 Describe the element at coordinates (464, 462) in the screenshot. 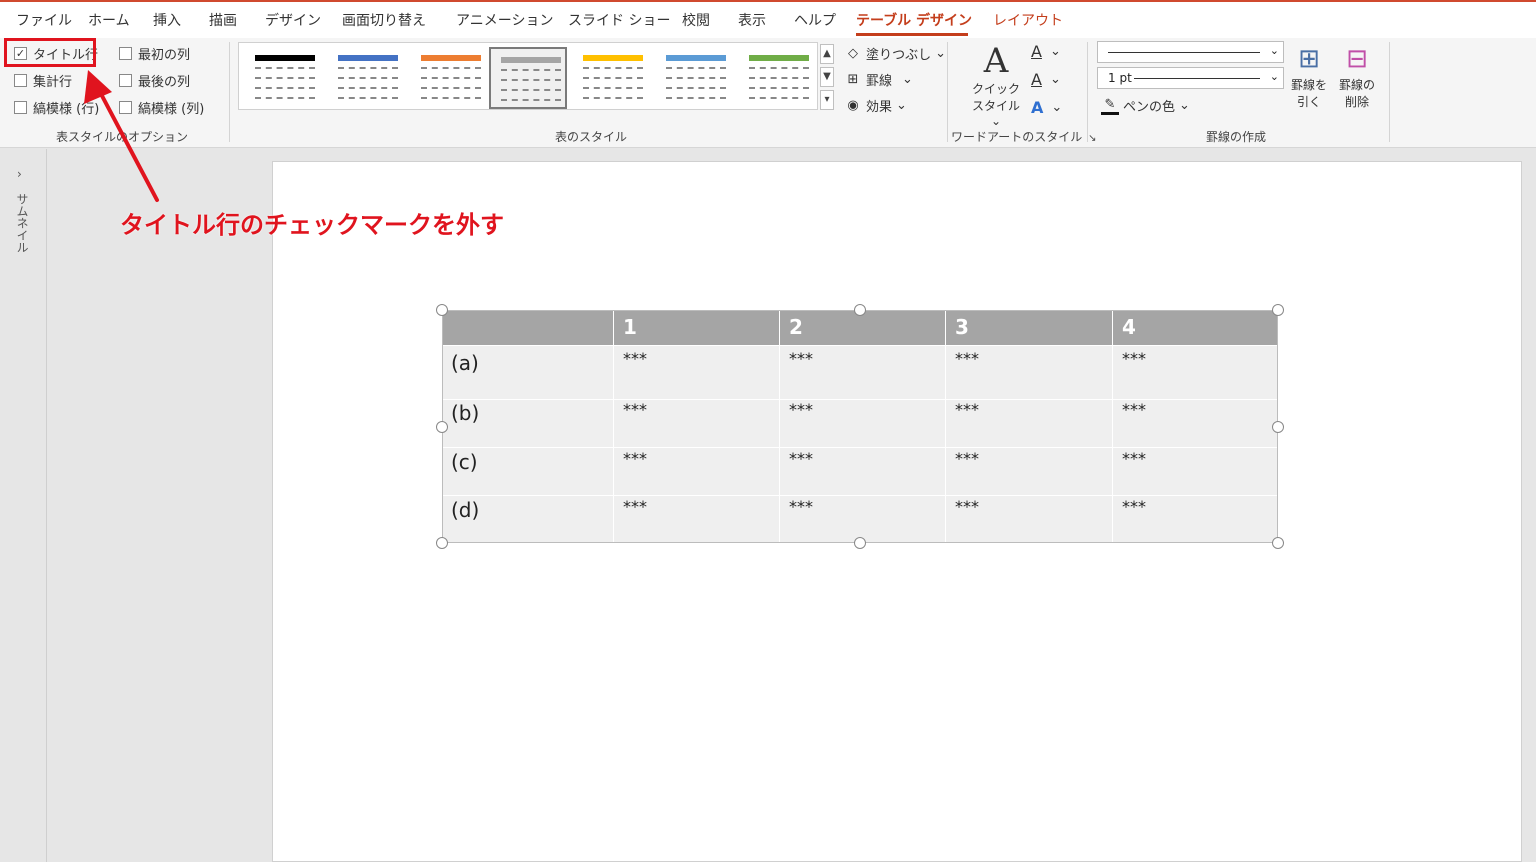

I see `row-label-cell: (c)` at that location.